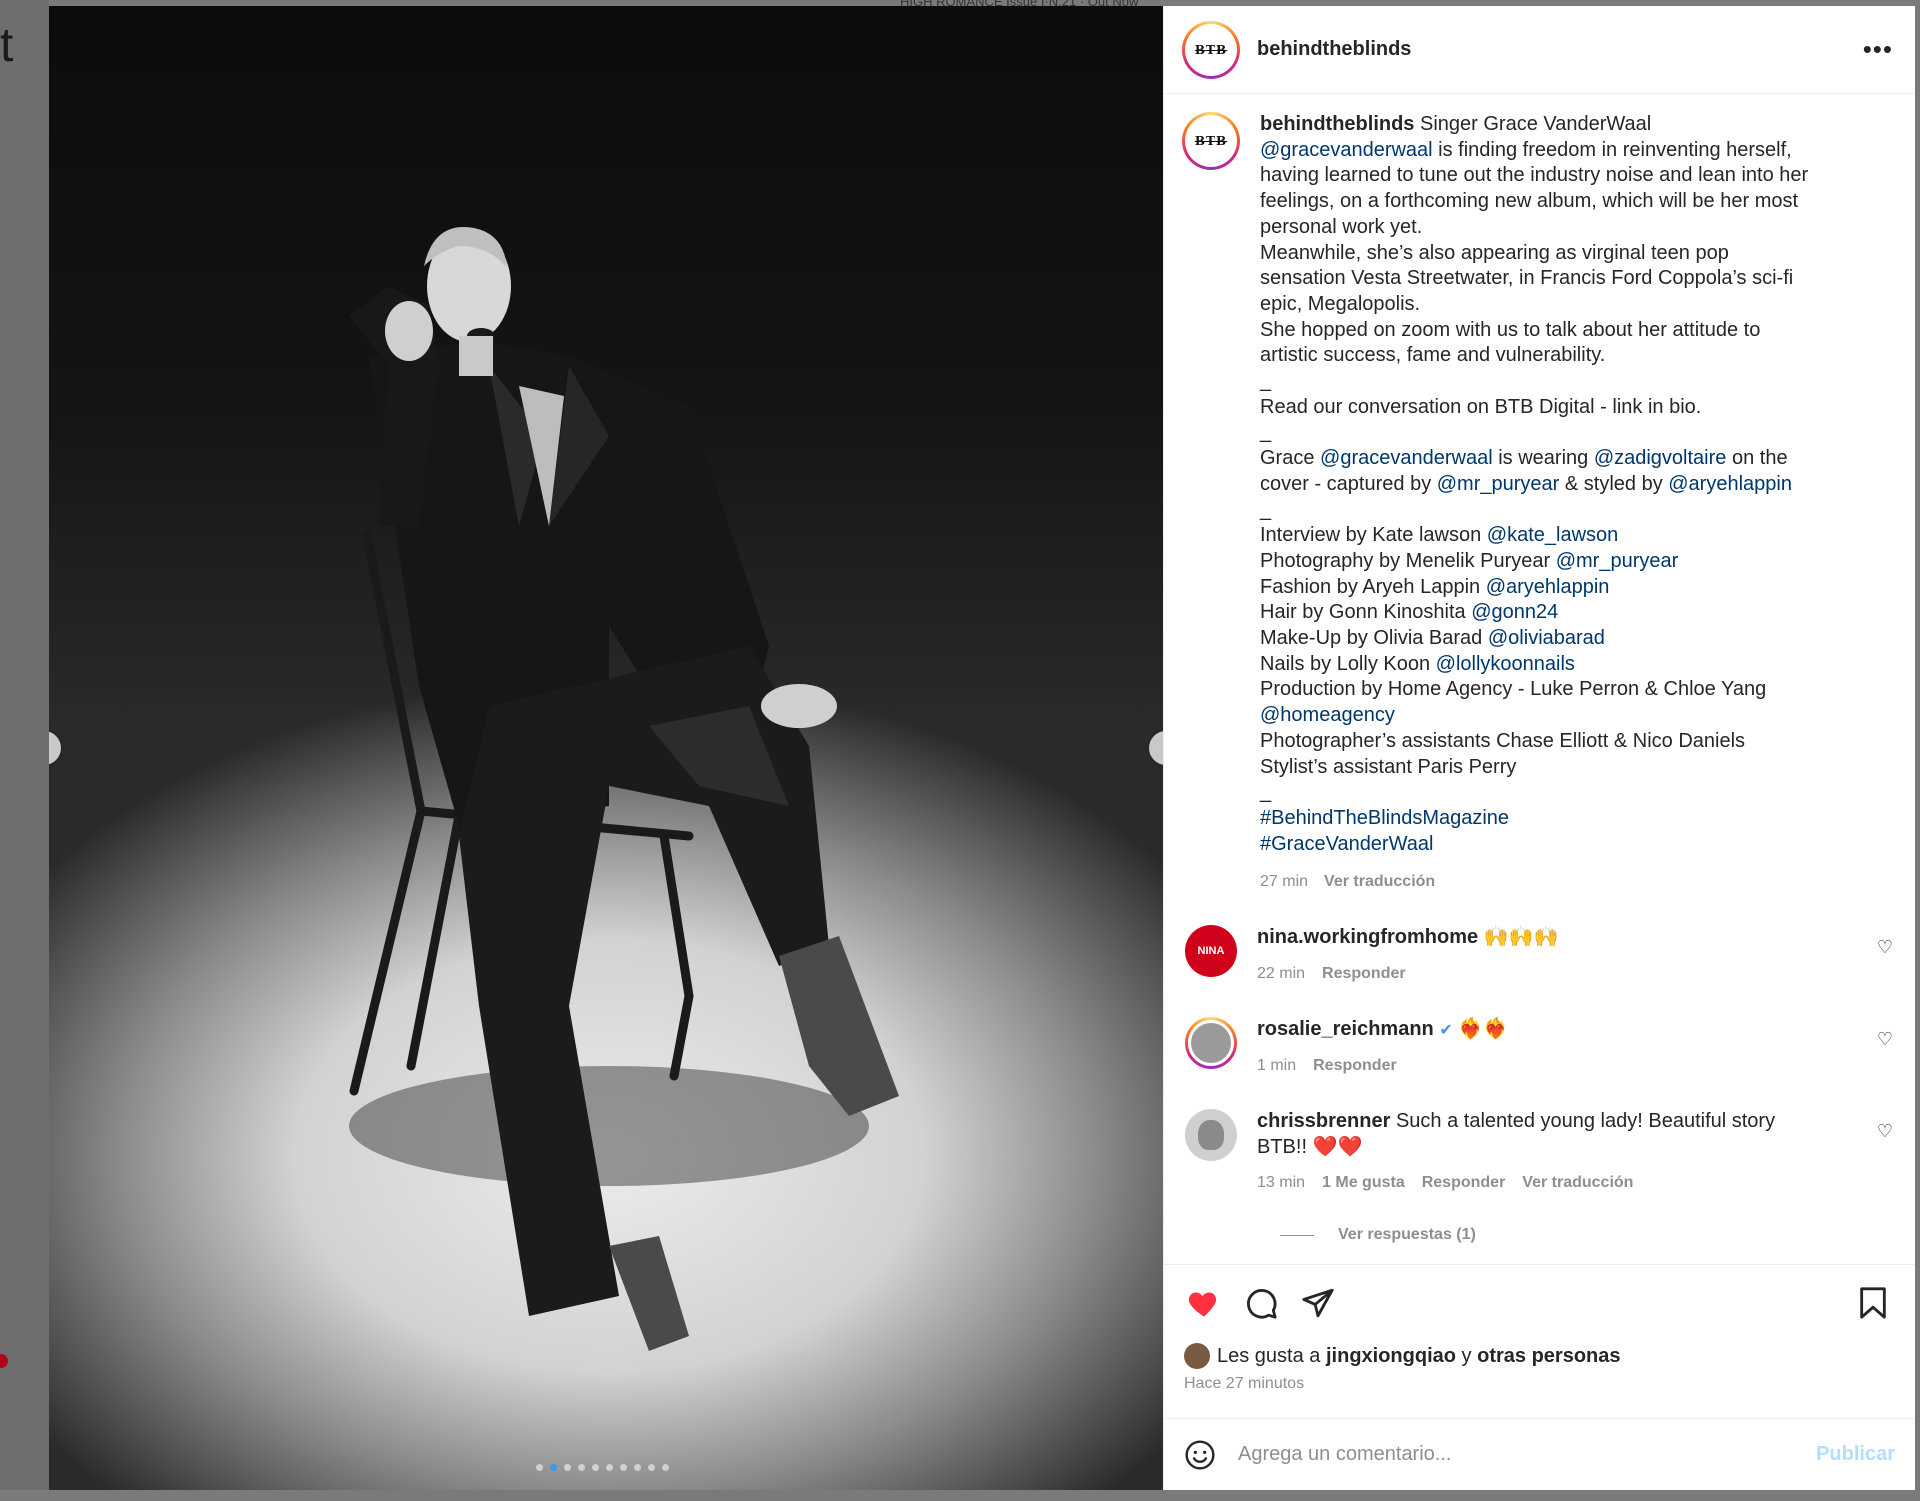 The height and width of the screenshot is (1501, 1920). I want to click on liker-username: jingxiongqiao, so click(1391, 1356).